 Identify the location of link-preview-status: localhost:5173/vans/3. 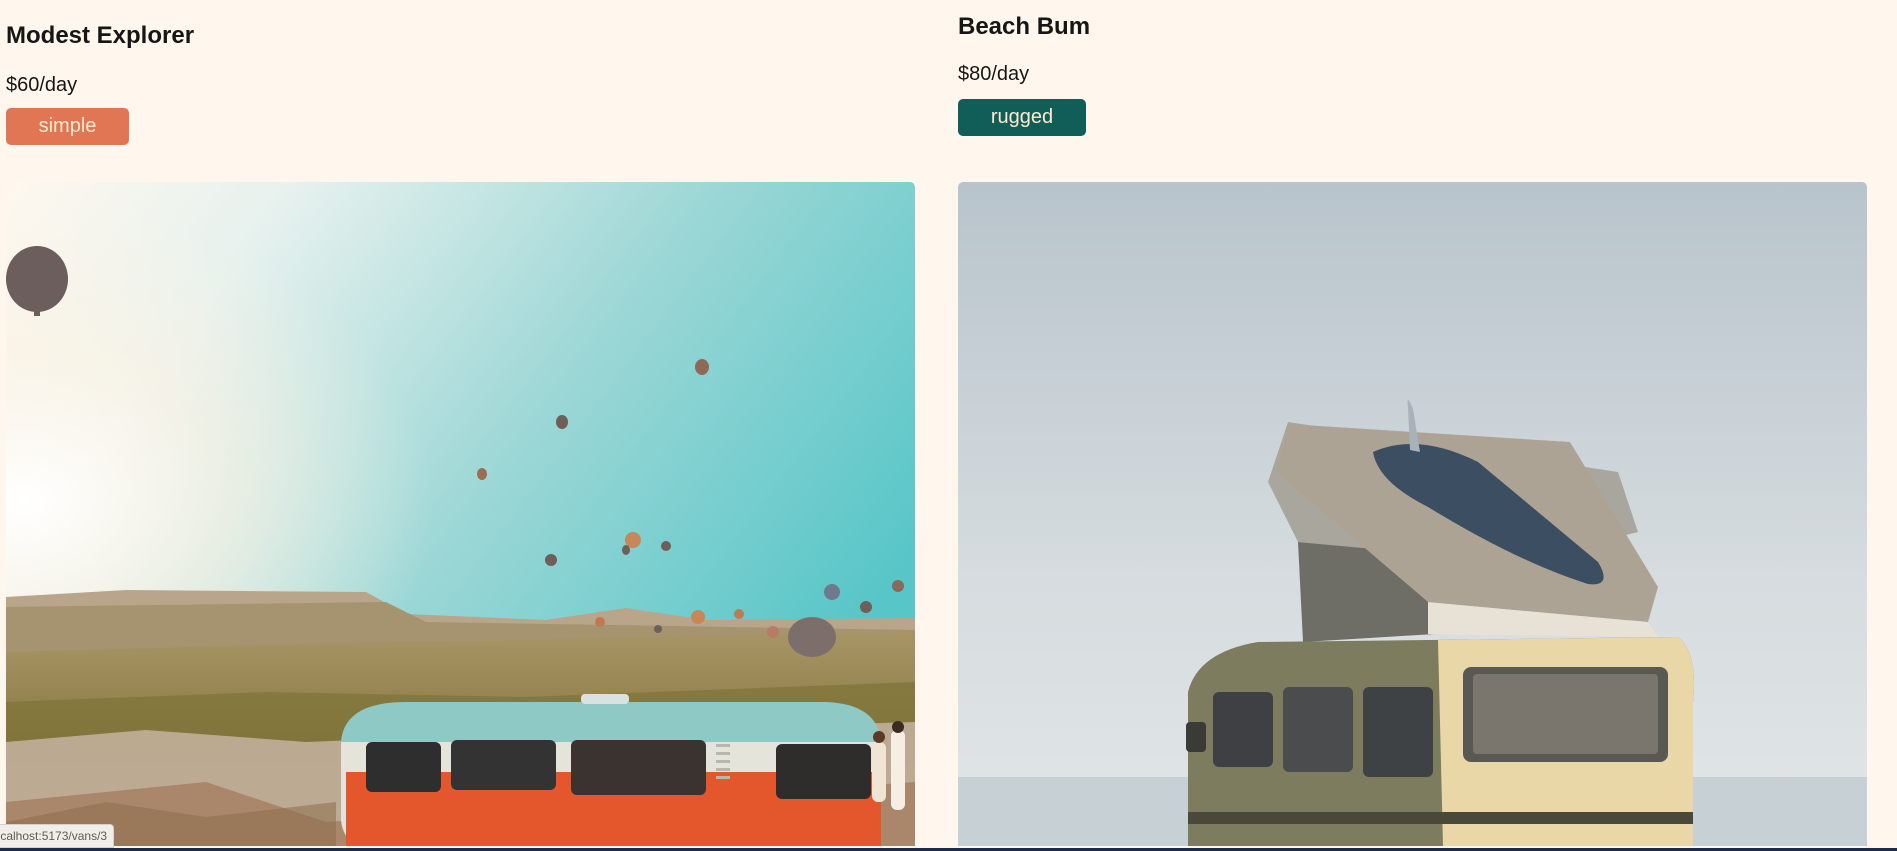
(57, 836).